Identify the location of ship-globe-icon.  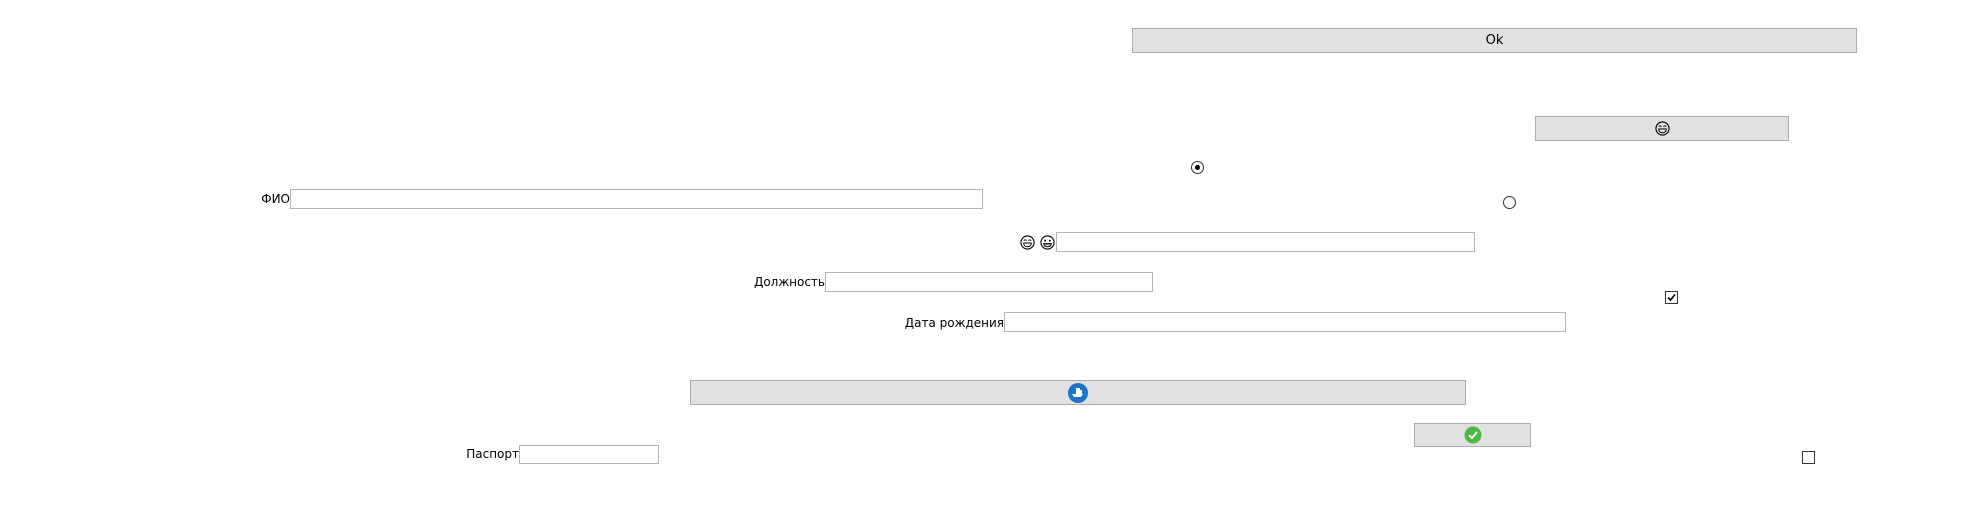
(1078, 393).